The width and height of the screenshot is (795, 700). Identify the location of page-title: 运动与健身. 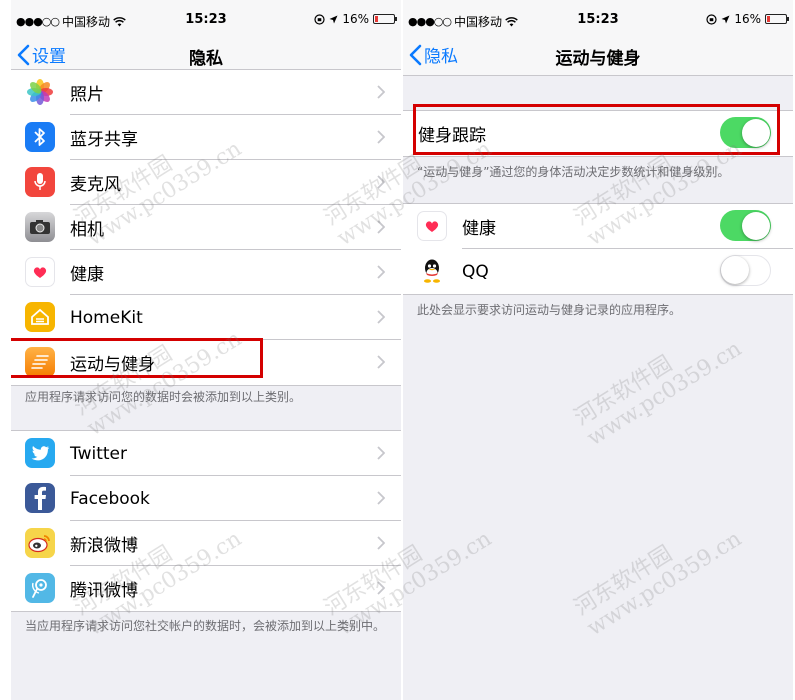
(598, 59).